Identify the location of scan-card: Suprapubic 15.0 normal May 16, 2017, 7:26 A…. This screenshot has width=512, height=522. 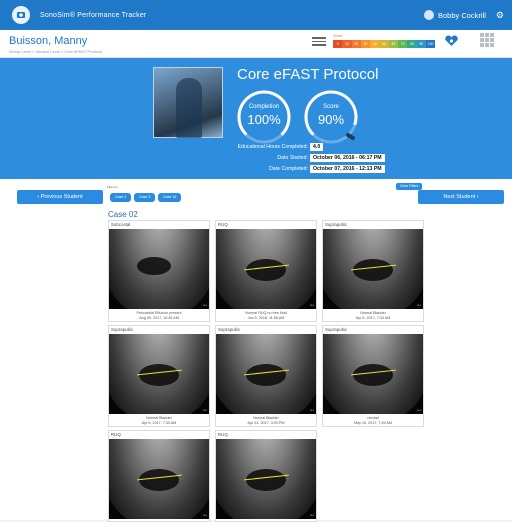
(373, 376).